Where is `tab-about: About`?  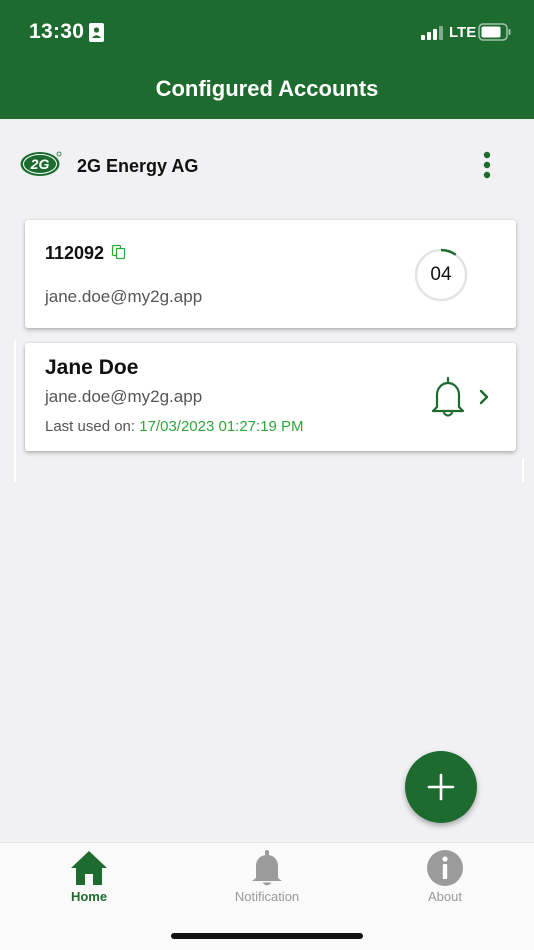 tab-about: About is located at coordinates (445, 878).